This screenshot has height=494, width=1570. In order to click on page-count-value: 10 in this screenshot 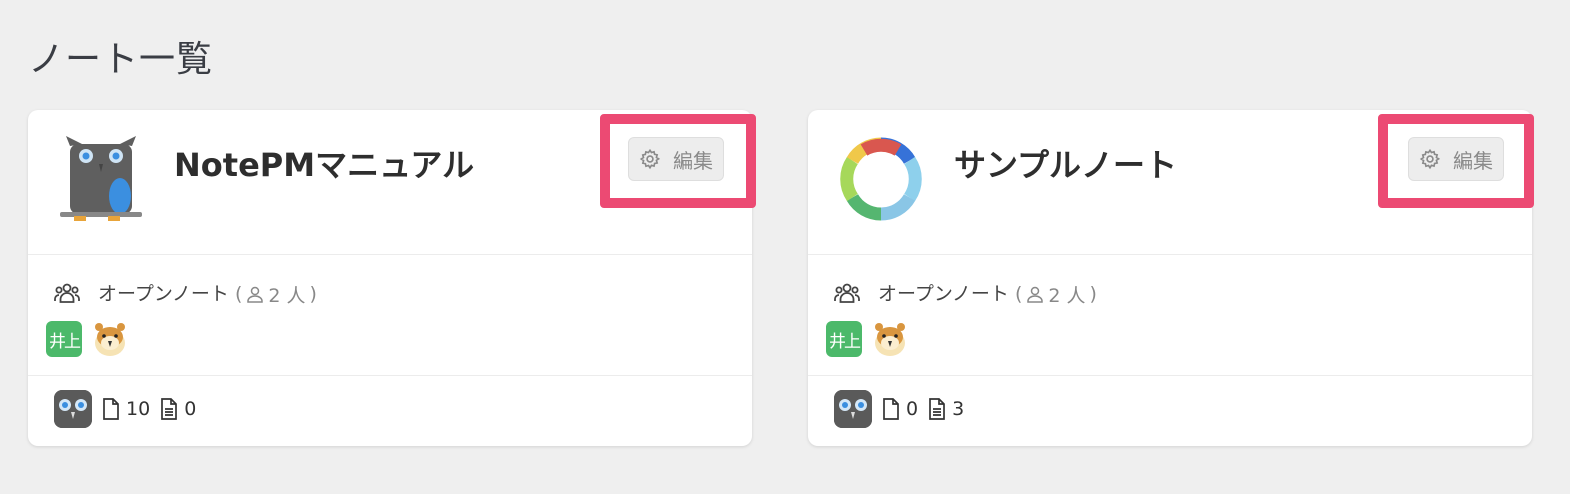, I will do `click(138, 409)`.